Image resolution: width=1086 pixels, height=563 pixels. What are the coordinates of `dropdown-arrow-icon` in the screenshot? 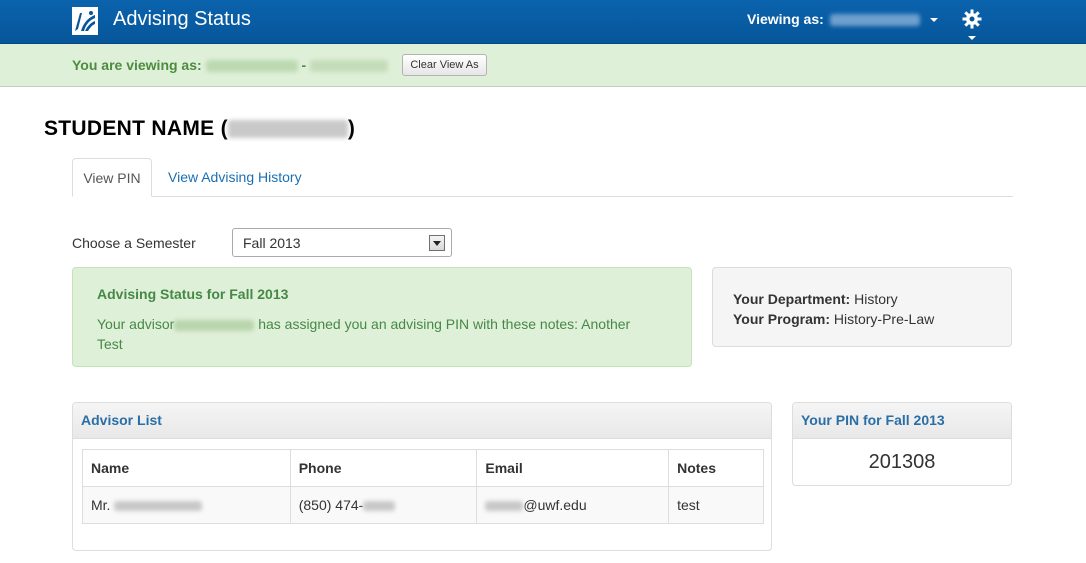 It's located at (437, 243).